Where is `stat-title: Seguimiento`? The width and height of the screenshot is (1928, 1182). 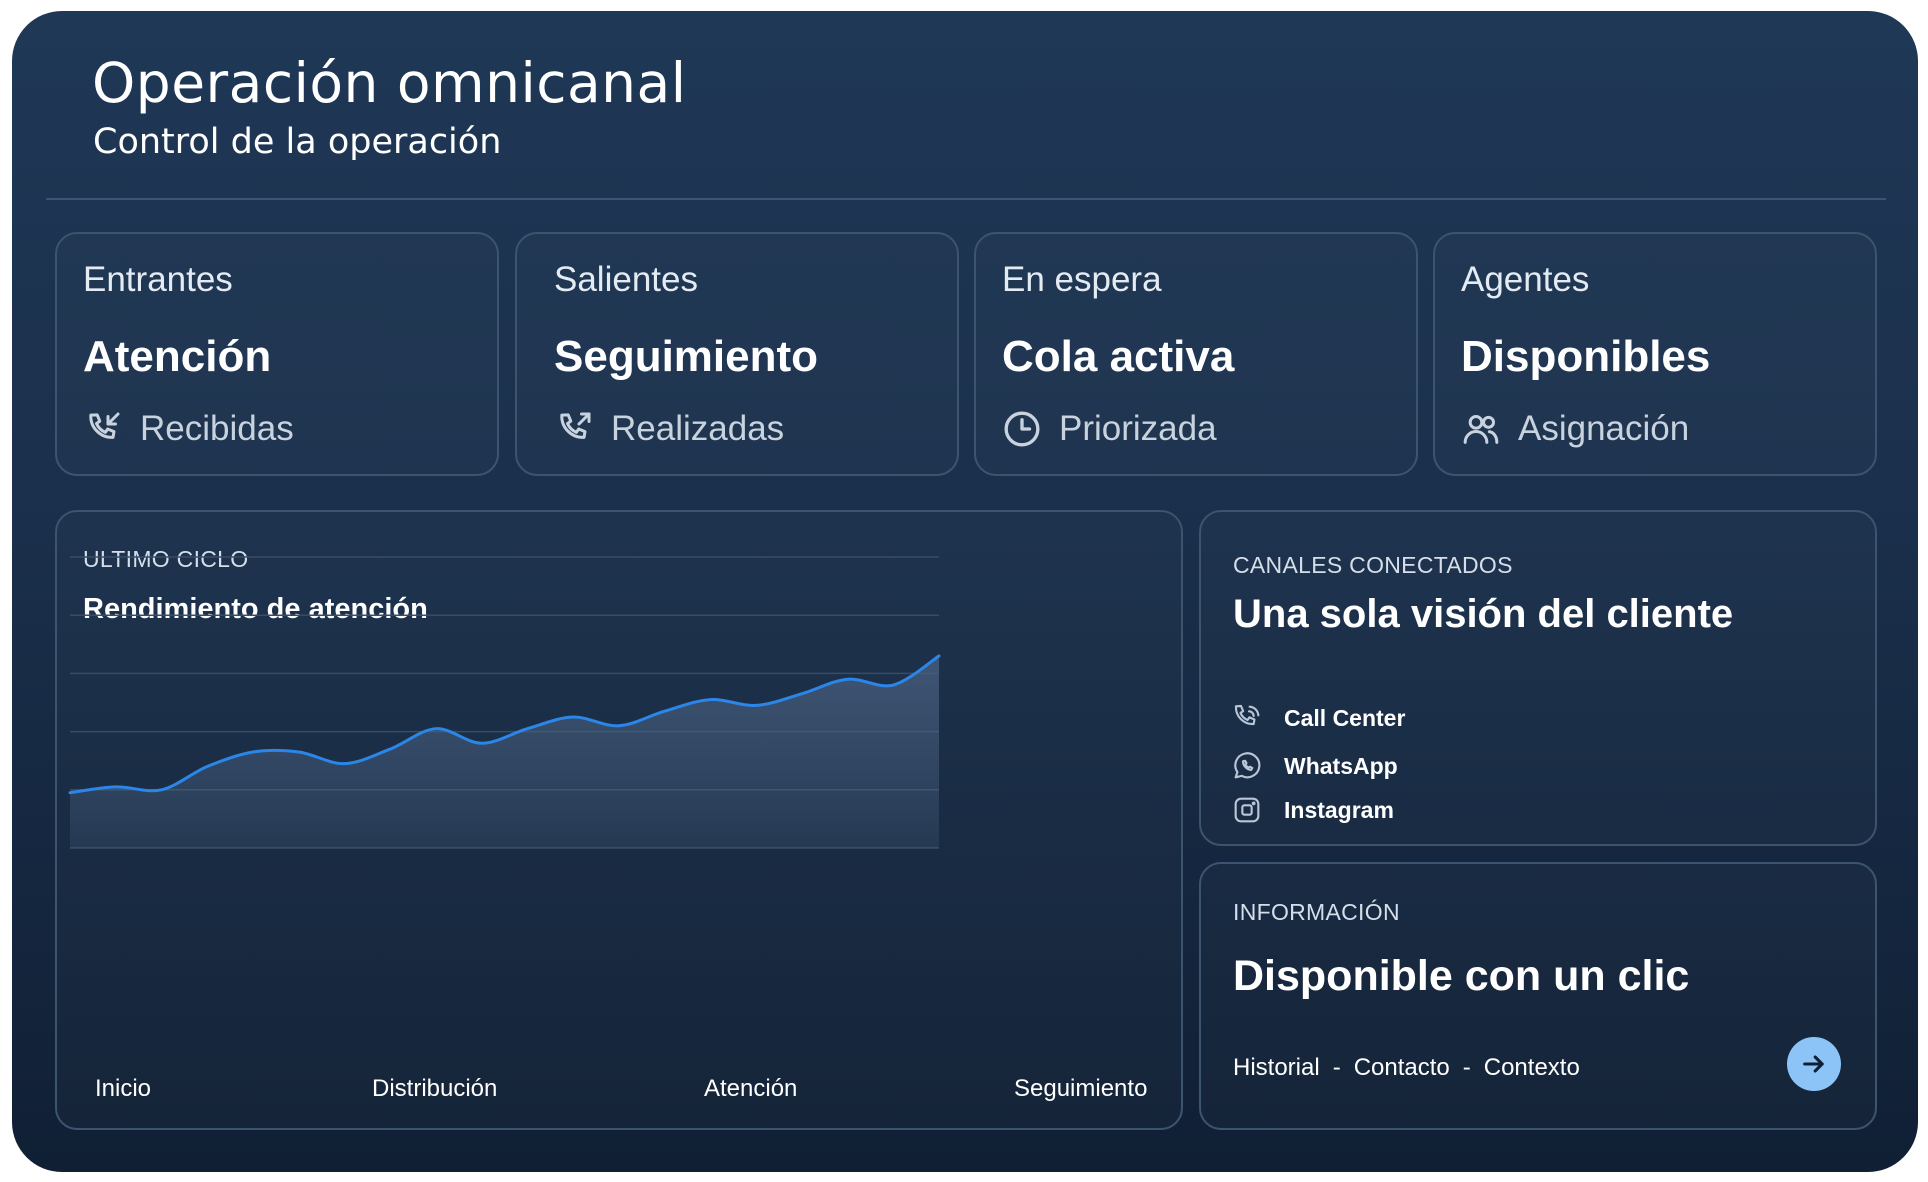 stat-title: Seguimiento is located at coordinates (686, 356).